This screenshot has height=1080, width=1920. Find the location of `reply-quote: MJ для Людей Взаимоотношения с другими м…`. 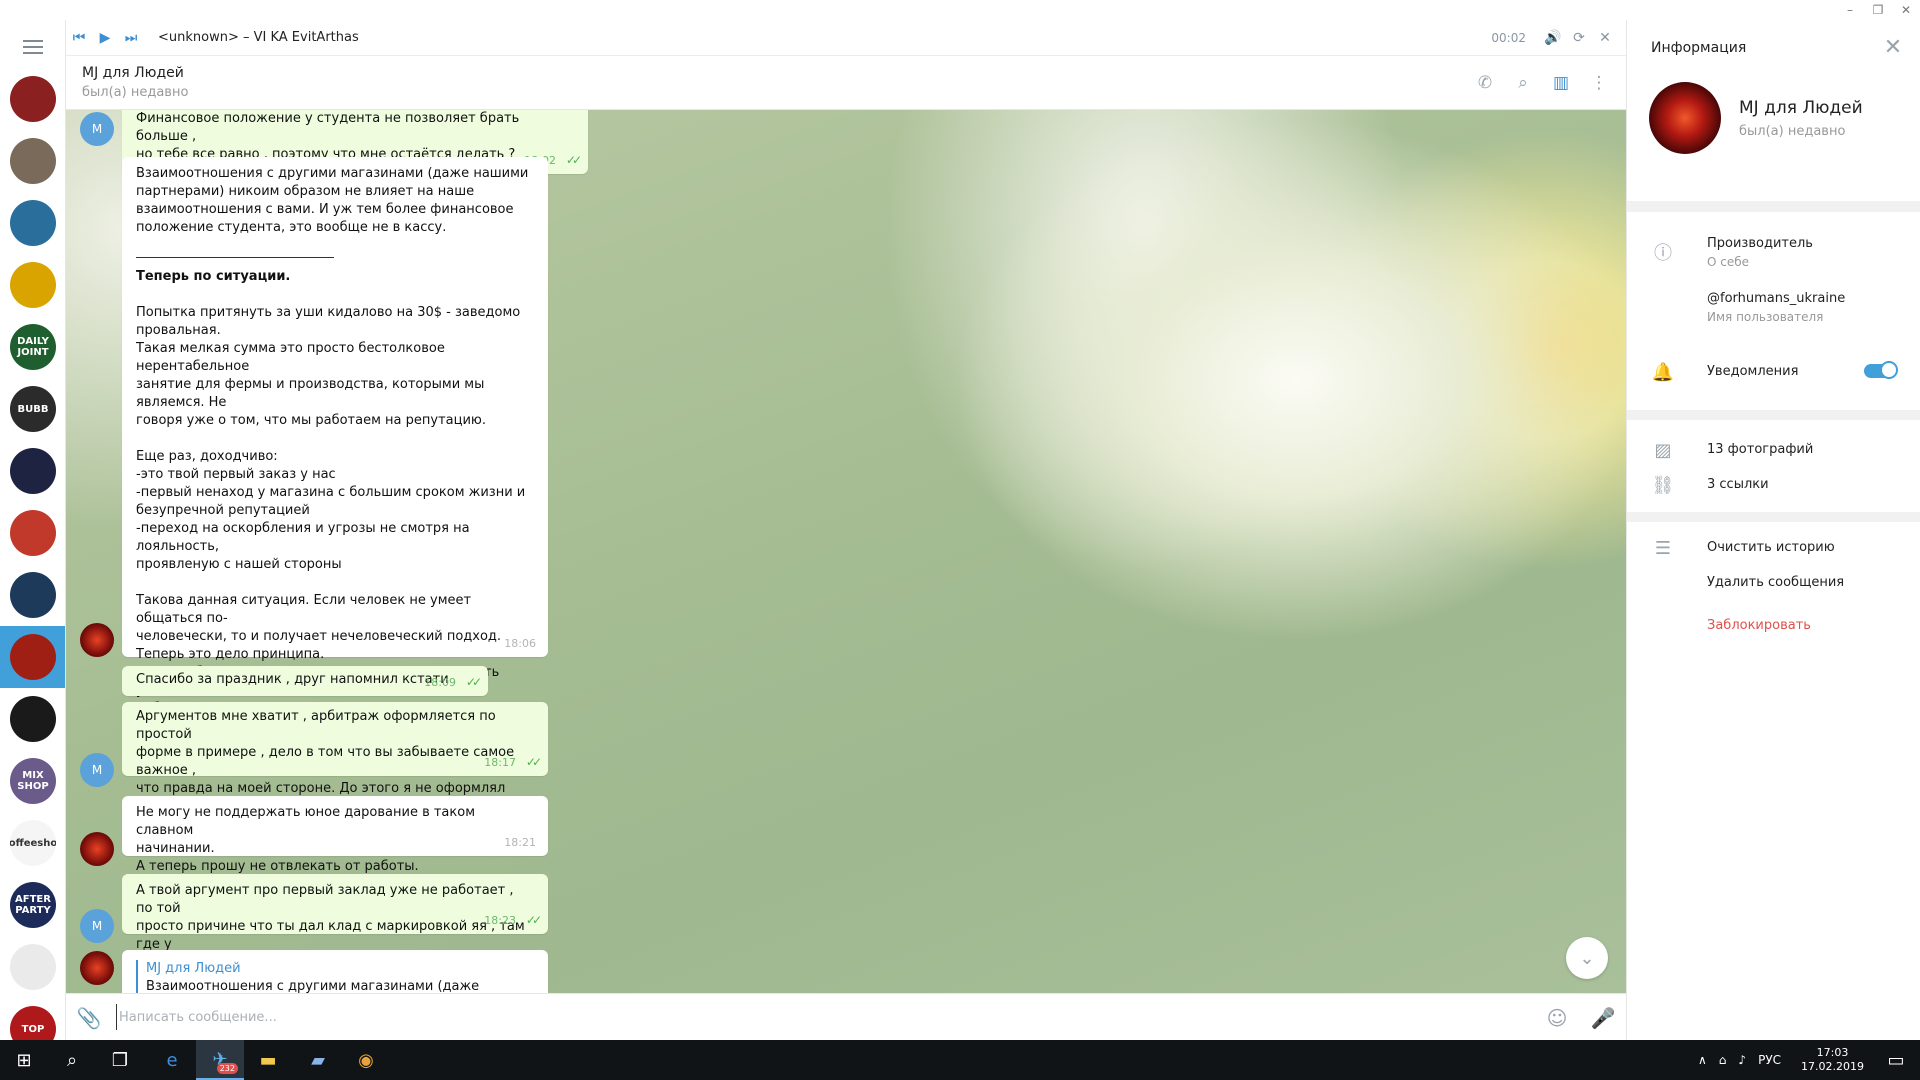

reply-quote: MJ для Людей Взаимоотношения с другими м… is located at coordinates (335, 976).